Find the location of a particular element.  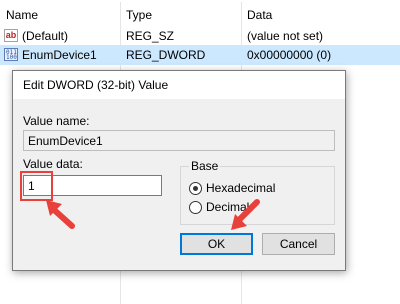

column-header-name: Name is located at coordinates (22, 15).